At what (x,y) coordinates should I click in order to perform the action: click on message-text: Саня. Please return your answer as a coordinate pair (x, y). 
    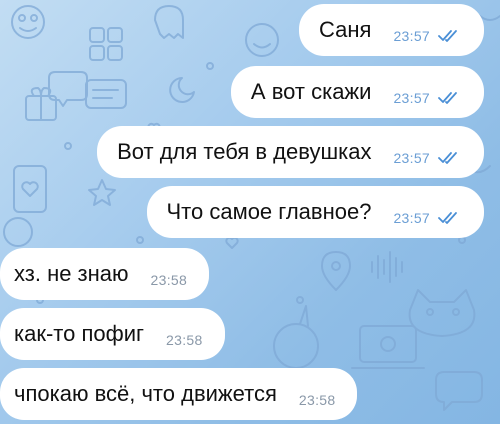
    Looking at the image, I should click on (345, 29).